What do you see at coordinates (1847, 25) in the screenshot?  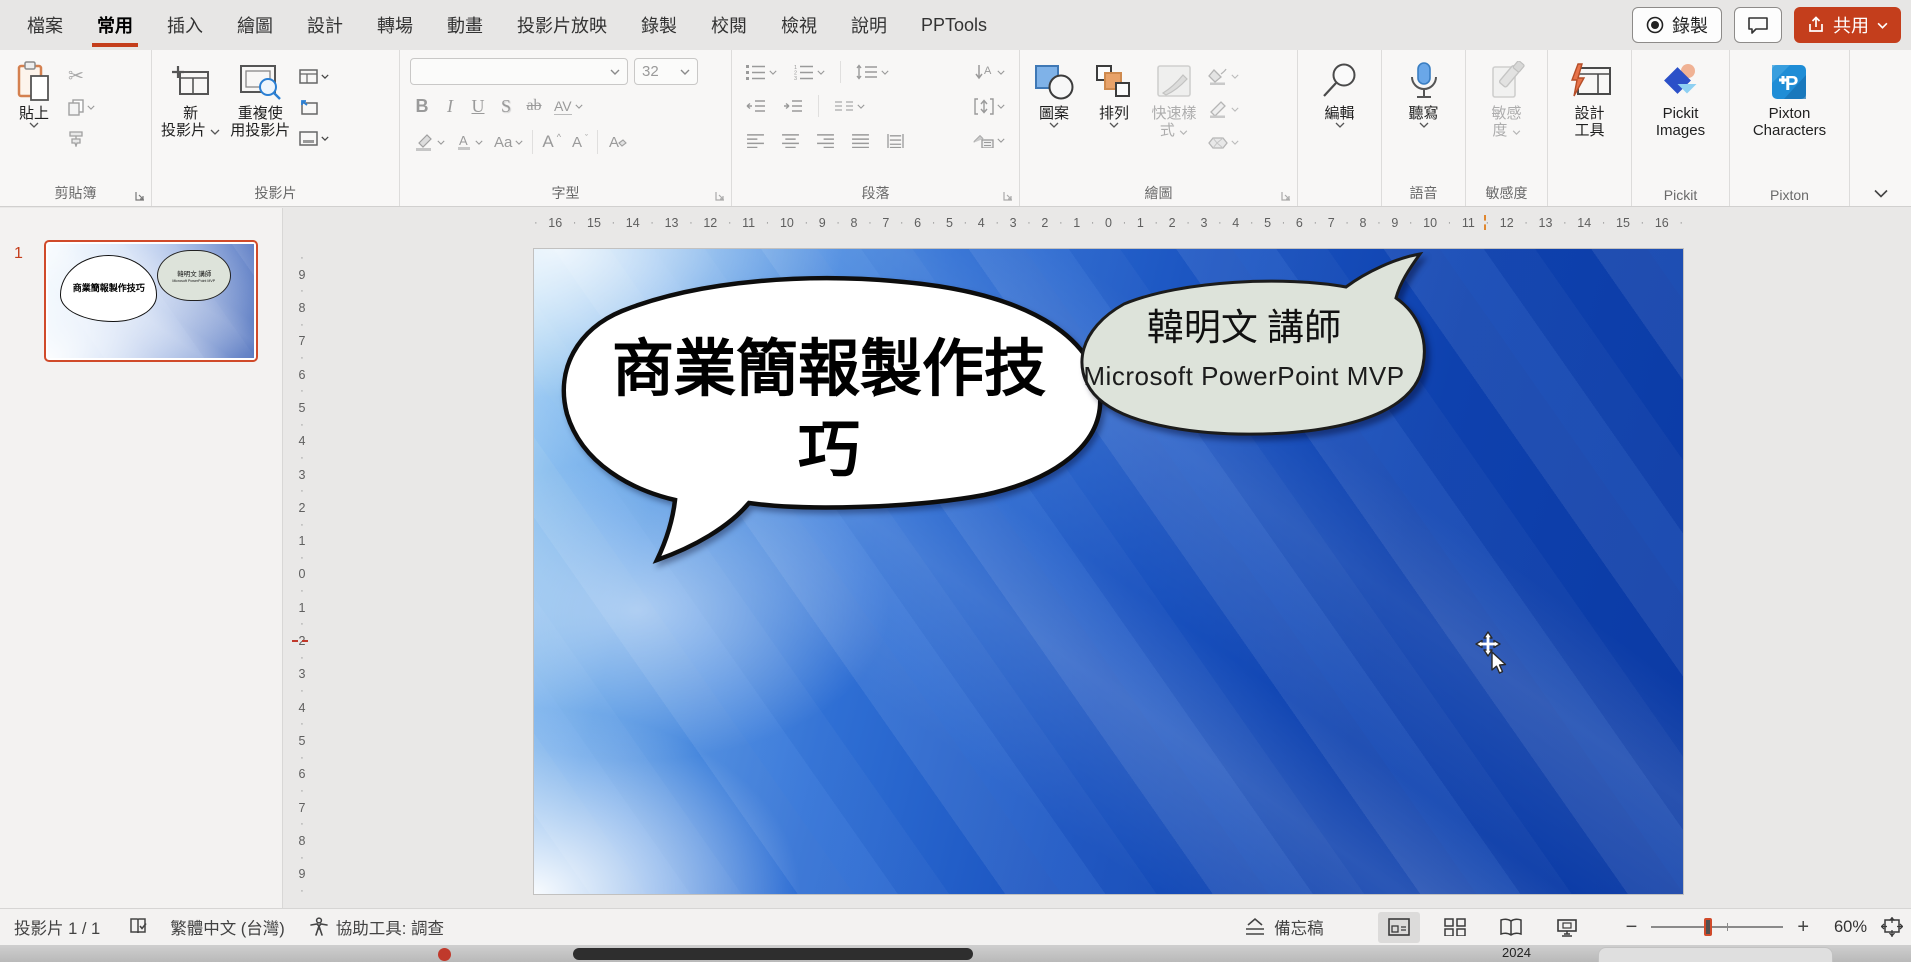 I see `share-button: 共用` at bounding box center [1847, 25].